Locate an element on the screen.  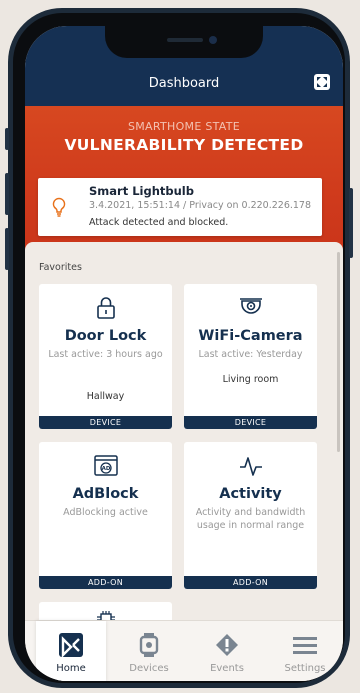
volume-up-button is located at coordinates (7, 194).